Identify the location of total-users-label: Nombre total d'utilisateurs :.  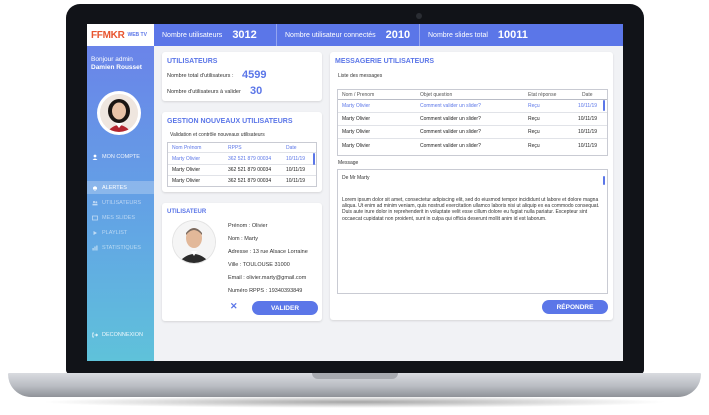
(200, 76).